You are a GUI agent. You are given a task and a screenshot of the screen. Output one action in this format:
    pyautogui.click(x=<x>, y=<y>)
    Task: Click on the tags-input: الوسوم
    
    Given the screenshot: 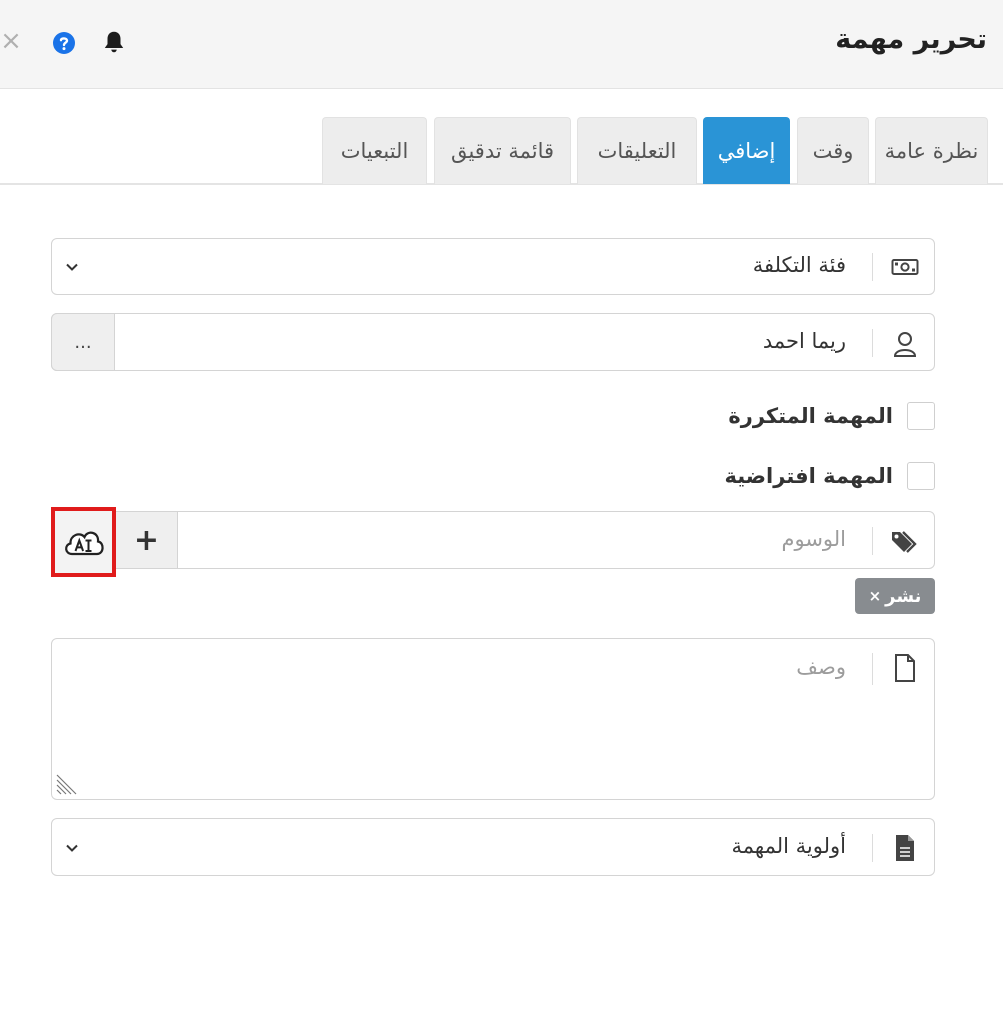 What is the action you would take?
    pyautogui.click(x=556, y=540)
    